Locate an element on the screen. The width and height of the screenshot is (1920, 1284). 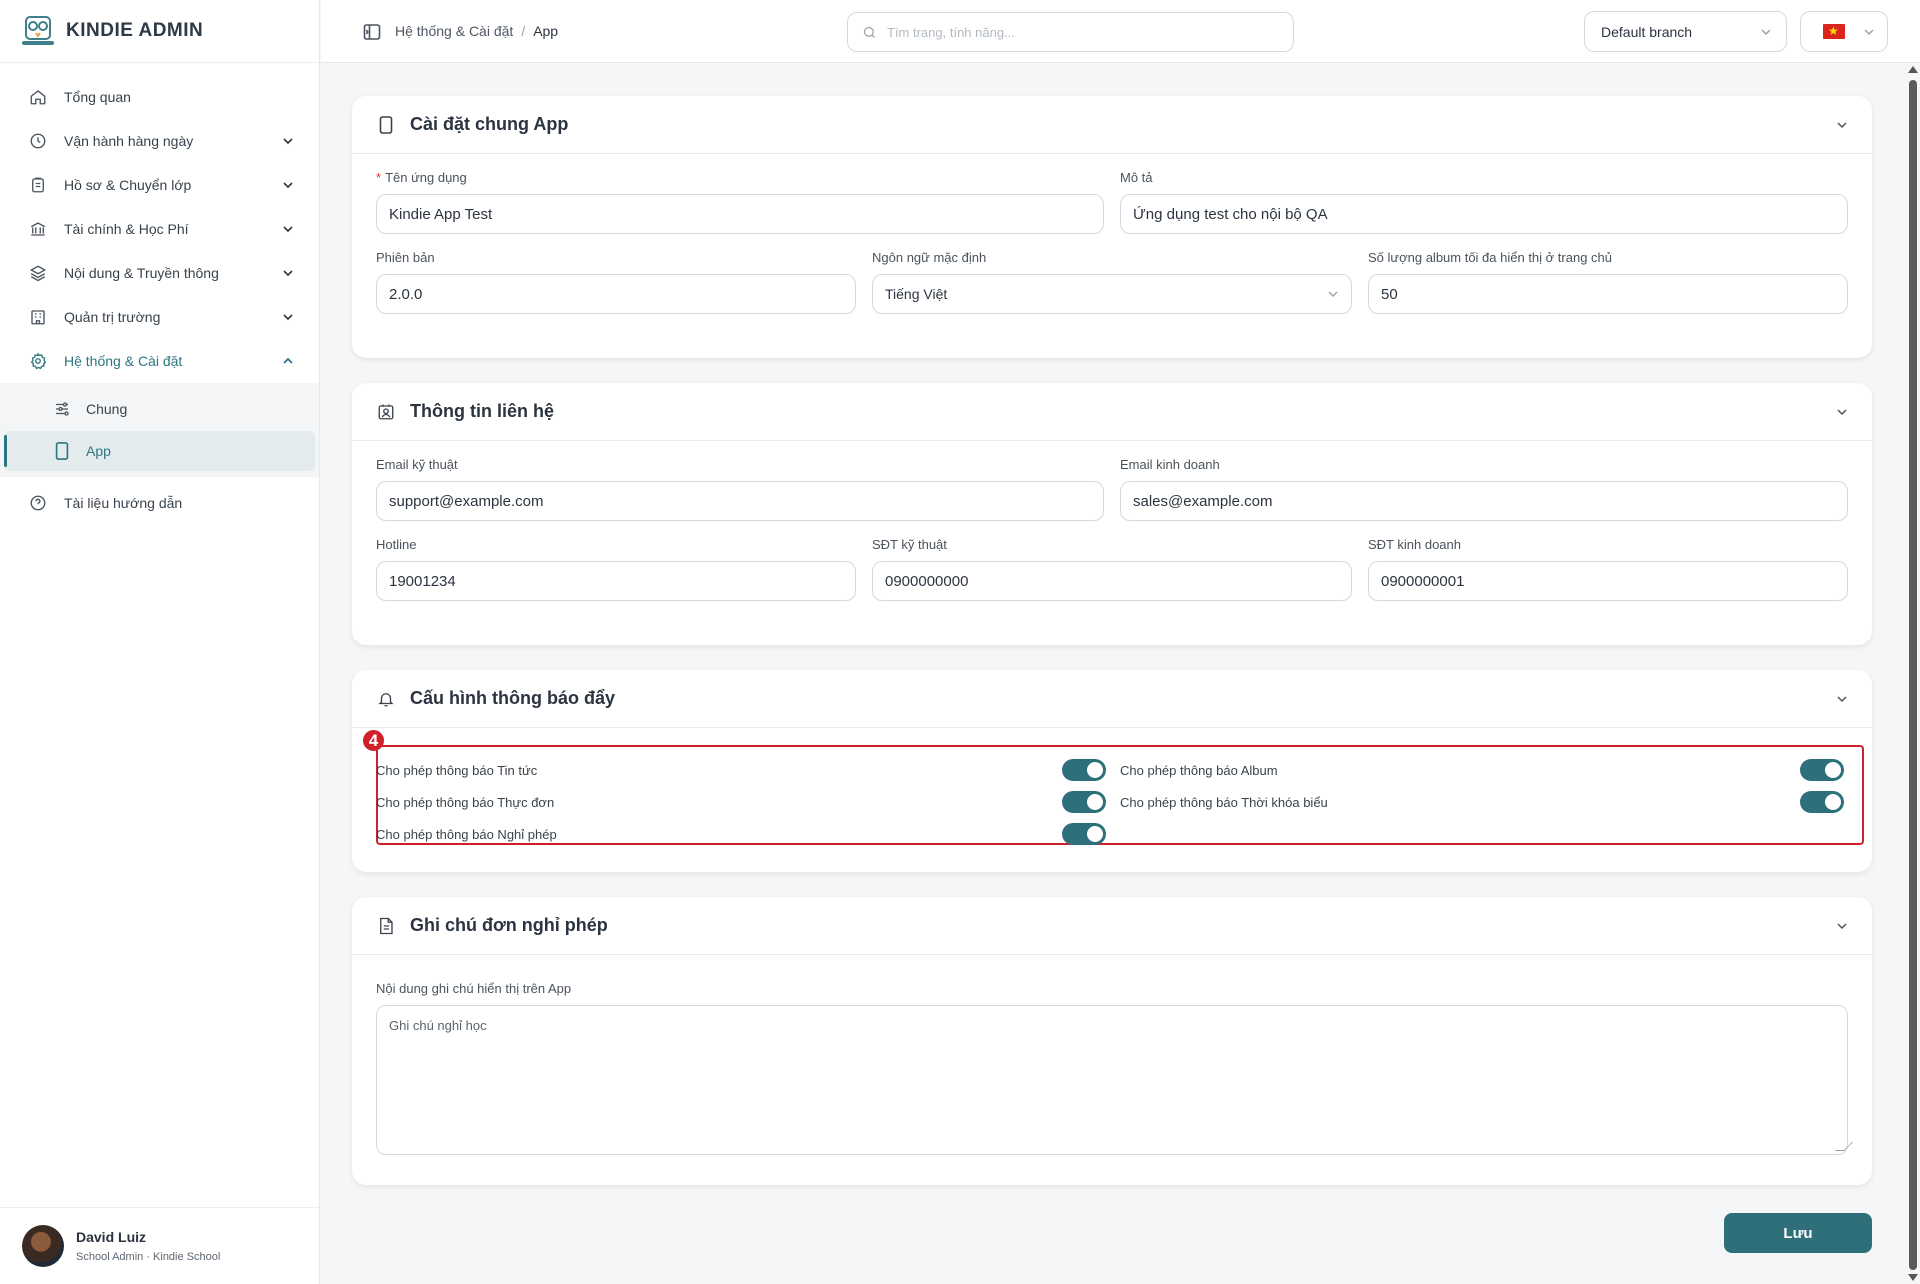
toggle-row-news: Cho phép thông báo Tin tức is located at coordinates (741, 770).